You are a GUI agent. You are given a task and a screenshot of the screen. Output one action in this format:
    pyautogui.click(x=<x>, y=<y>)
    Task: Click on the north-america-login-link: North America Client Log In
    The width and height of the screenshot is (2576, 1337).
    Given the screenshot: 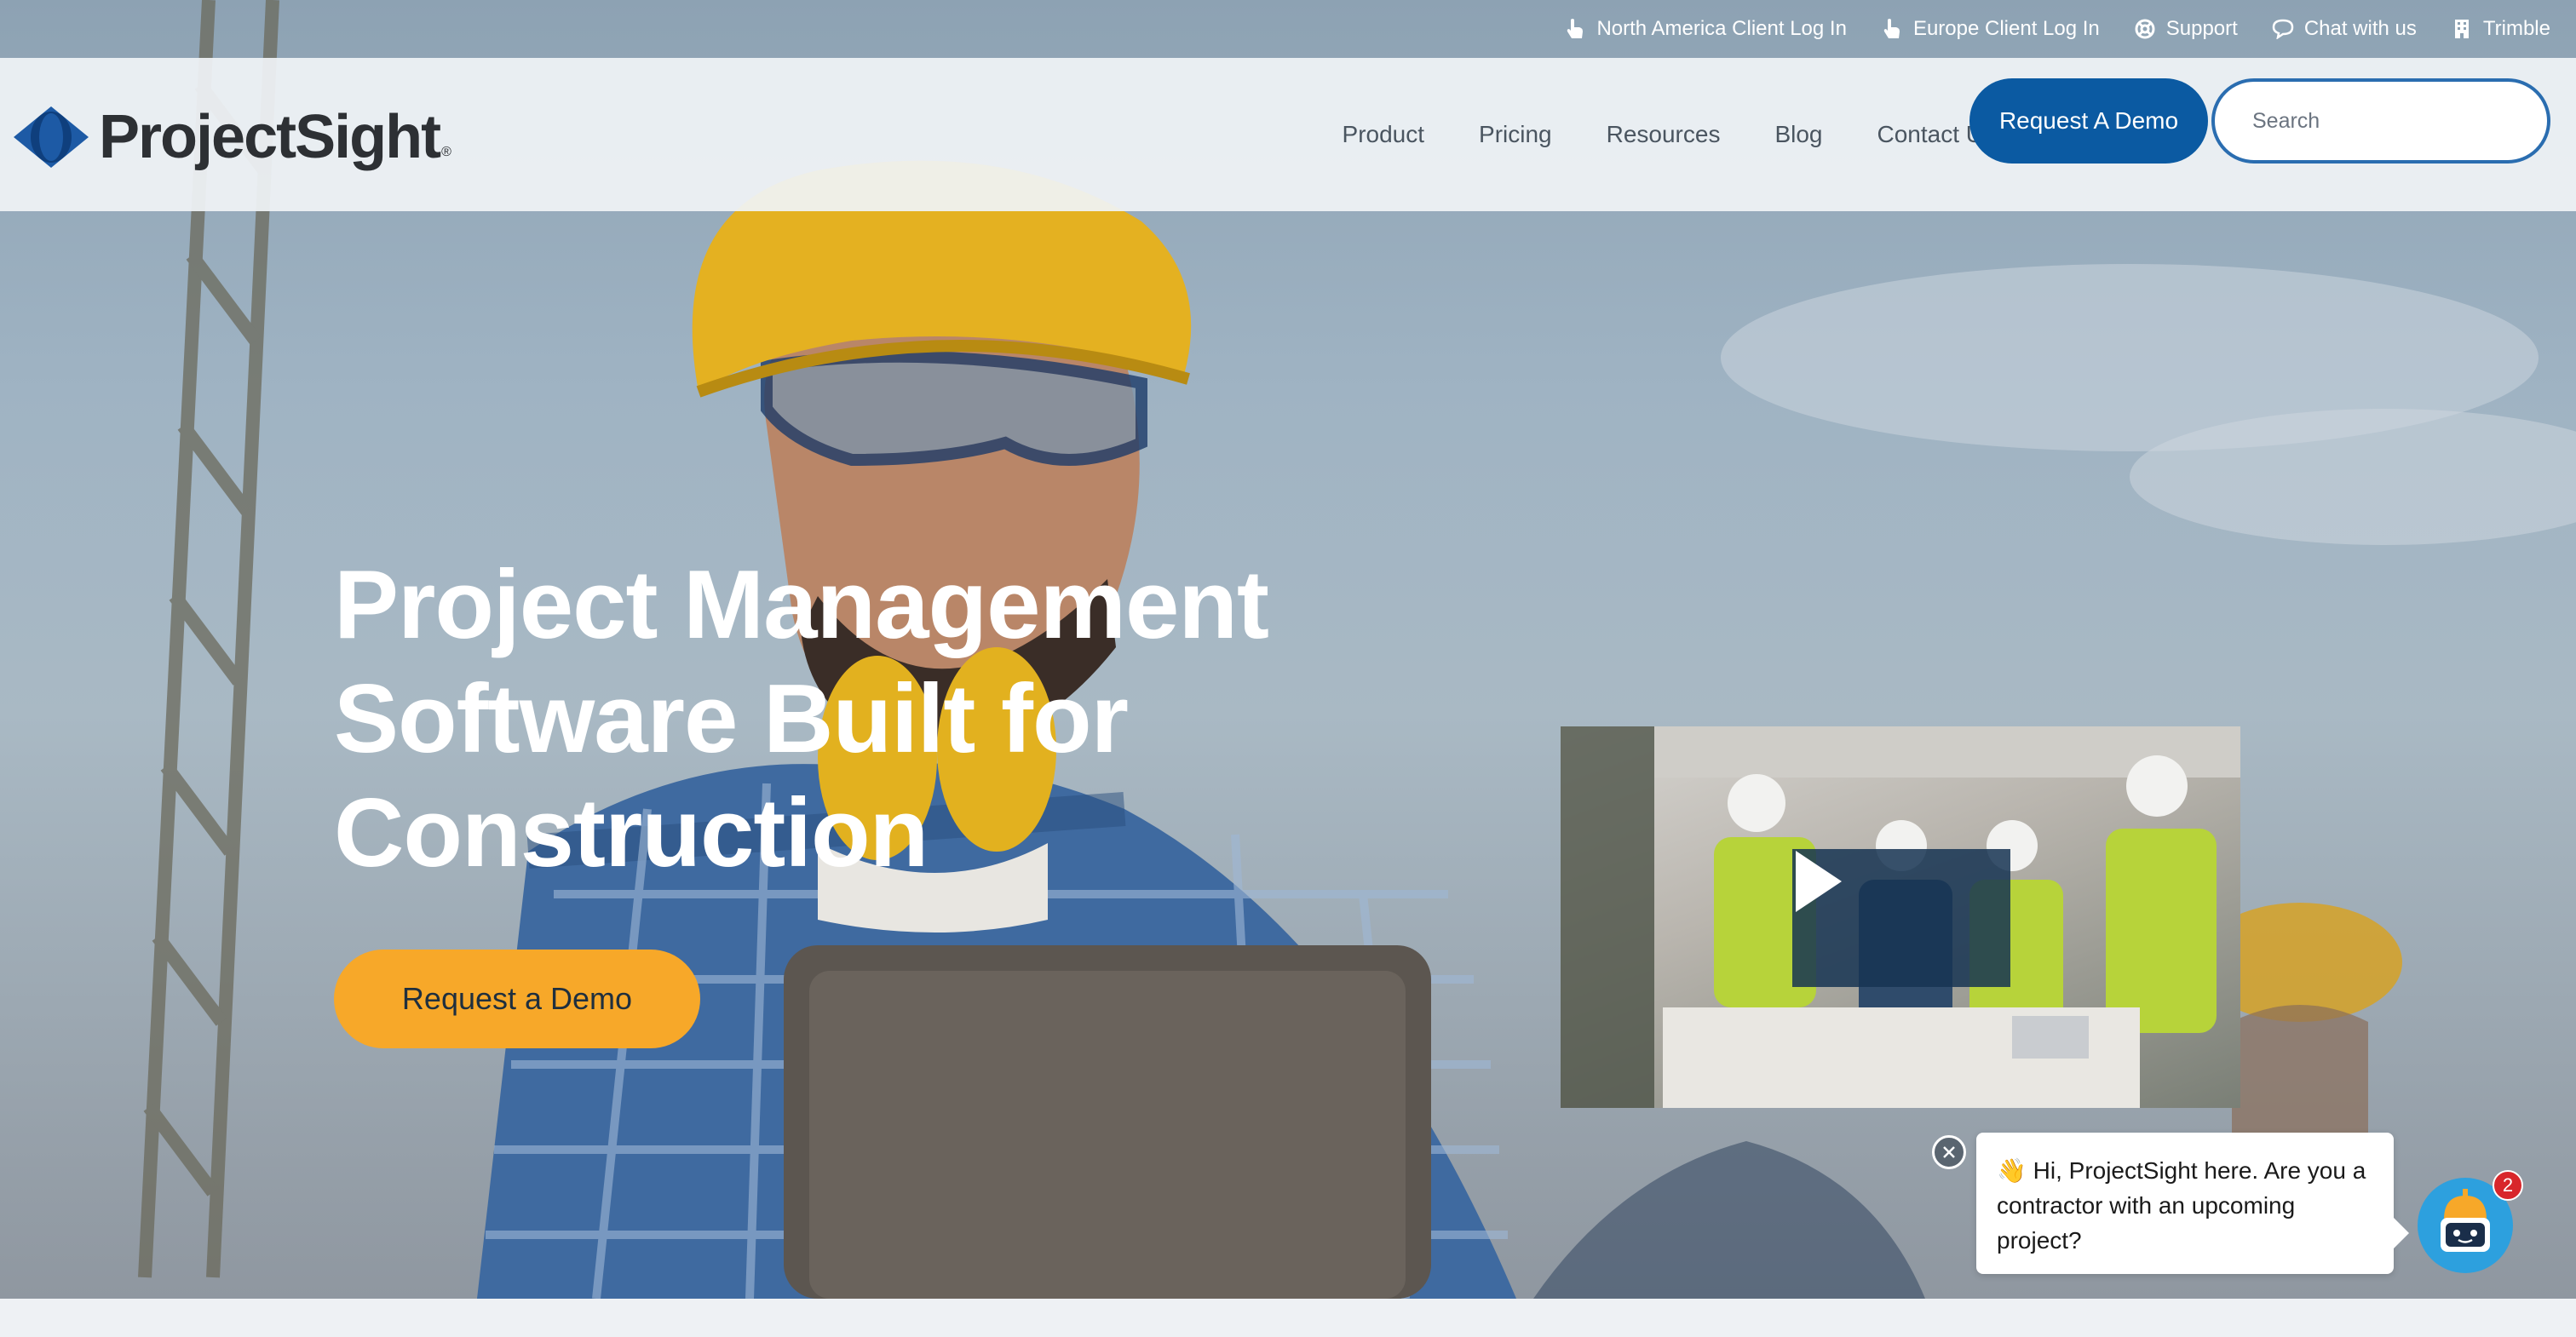 What is the action you would take?
    pyautogui.click(x=1705, y=29)
    